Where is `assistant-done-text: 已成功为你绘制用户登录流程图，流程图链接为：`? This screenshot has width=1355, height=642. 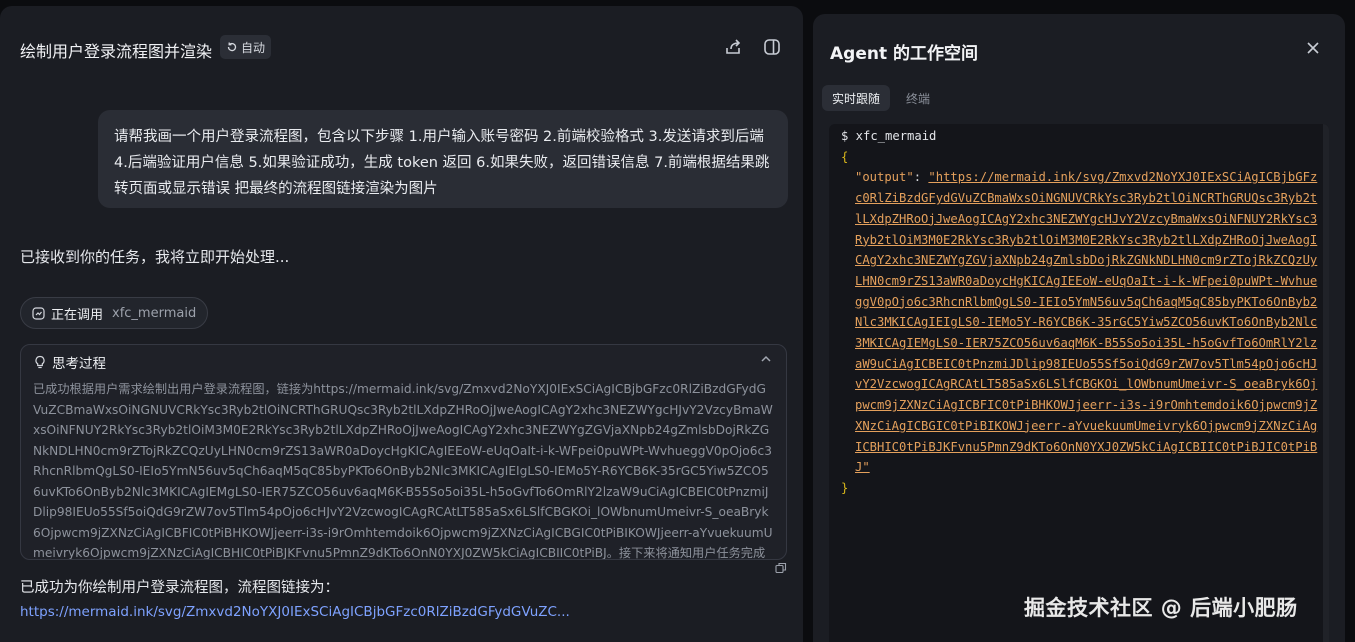
assistant-done-text: 已成功为你绘制用户登录流程图，流程图链接为： is located at coordinates (179, 588).